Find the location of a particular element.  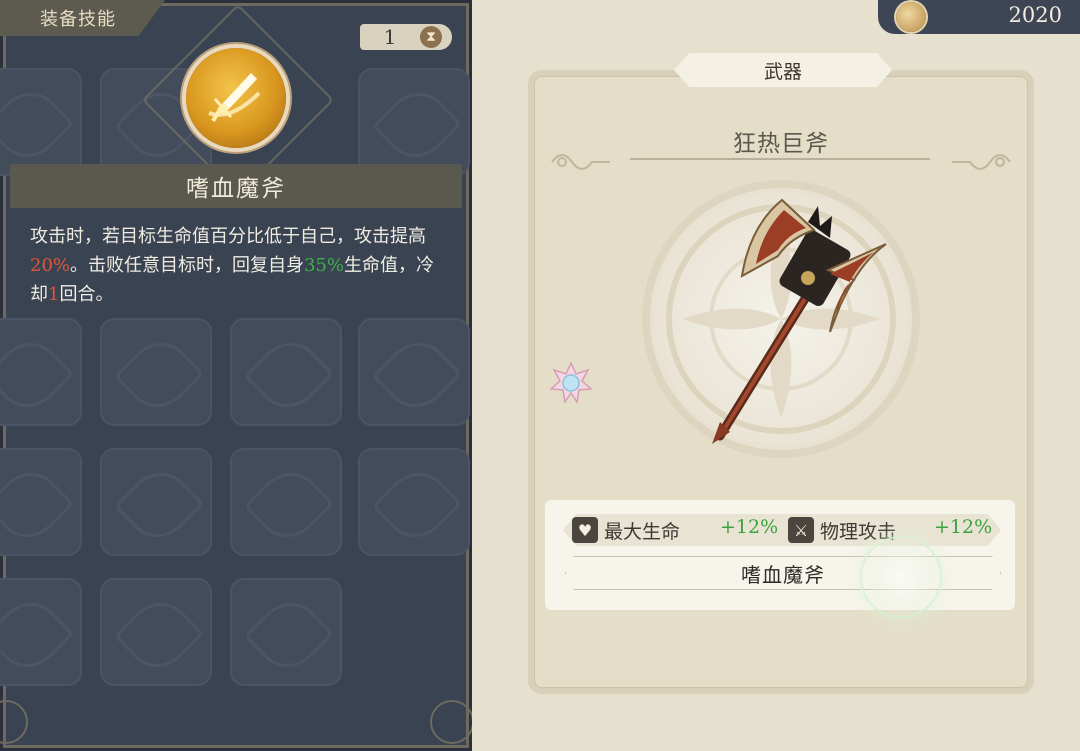

star-badge-icon is located at coordinates (571, 383).